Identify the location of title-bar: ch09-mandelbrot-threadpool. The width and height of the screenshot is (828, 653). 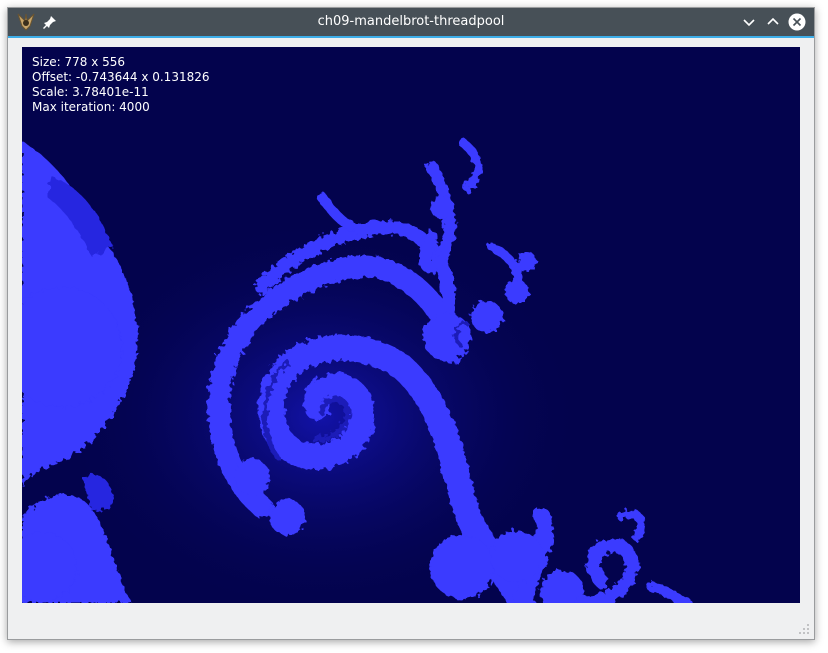
(411, 23).